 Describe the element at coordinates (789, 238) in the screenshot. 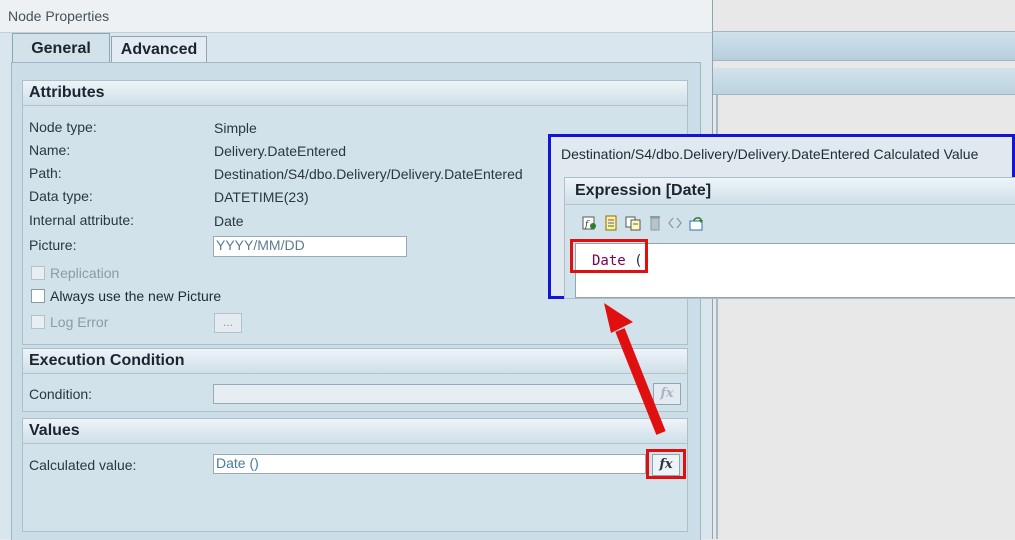

I see `expression-group: Expression [Date] f Date ()` at that location.